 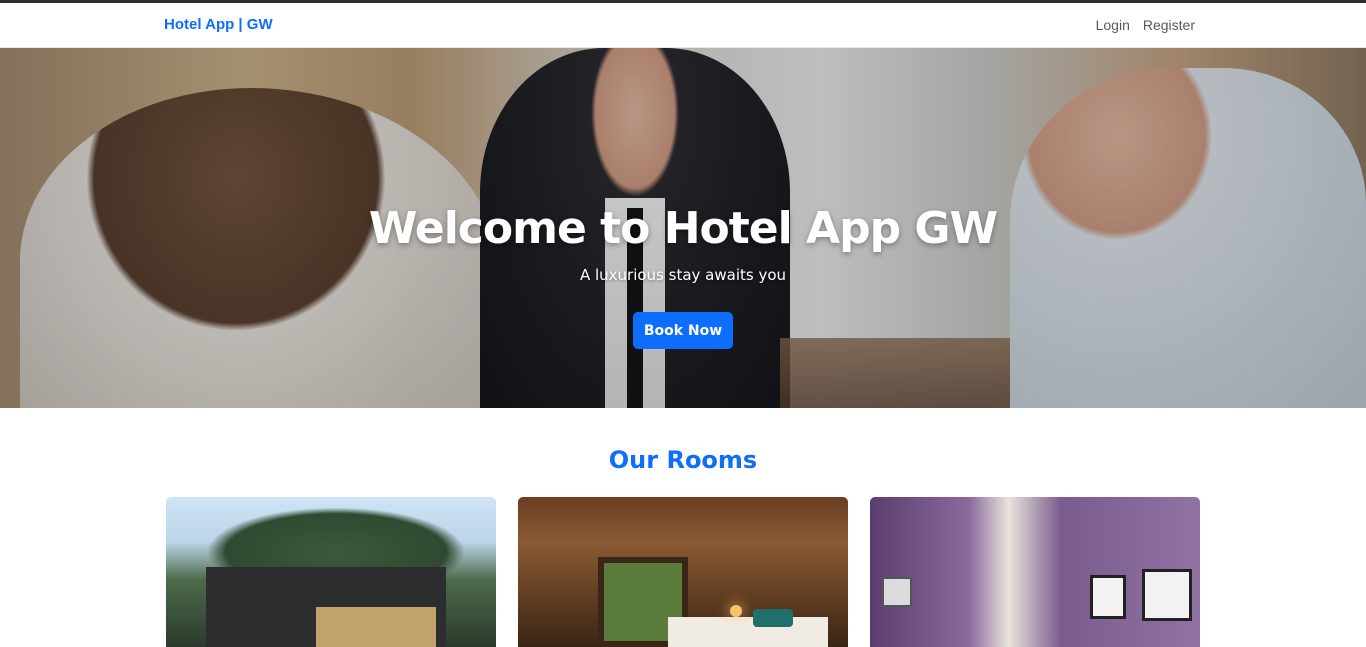 I want to click on room-image-warm-bedroom, so click(x=683, y=572).